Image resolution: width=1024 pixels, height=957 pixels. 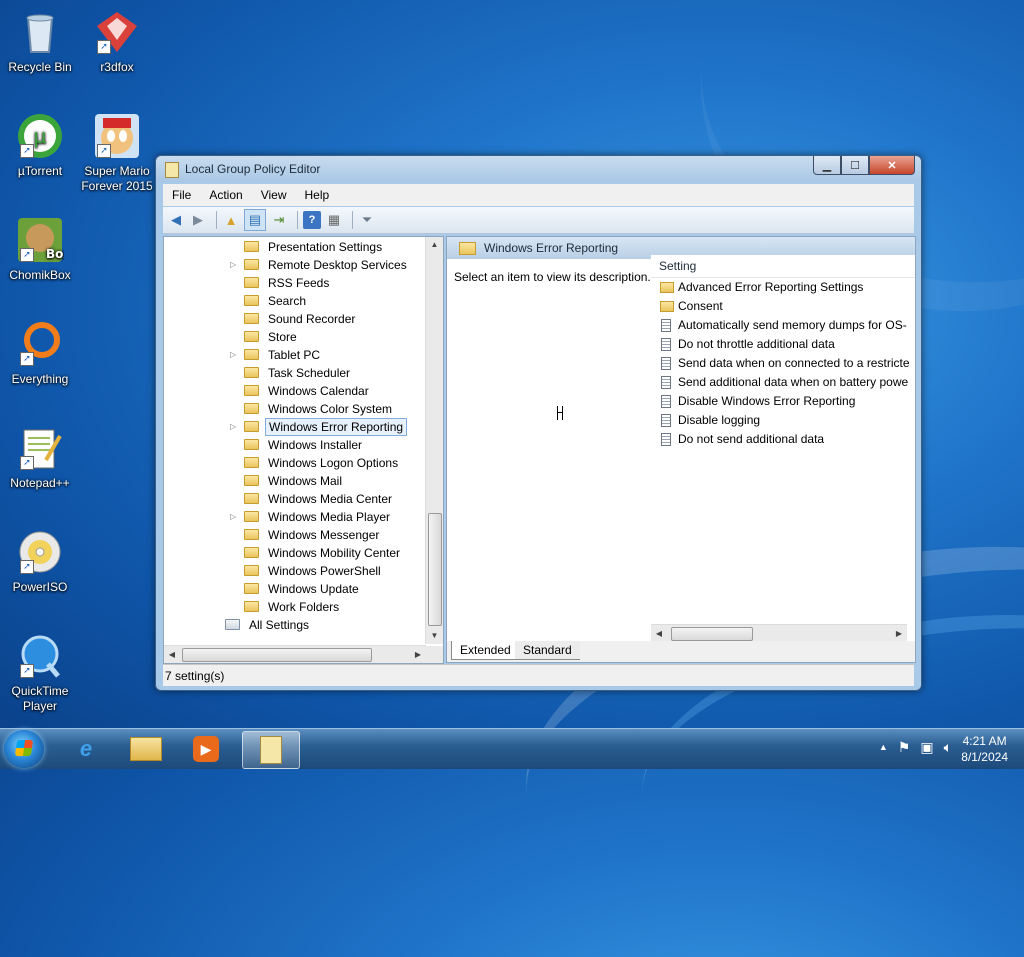 What do you see at coordinates (146, 749) in the screenshot?
I see `taskbar-file-explorer` at bounding box center [146, 749].